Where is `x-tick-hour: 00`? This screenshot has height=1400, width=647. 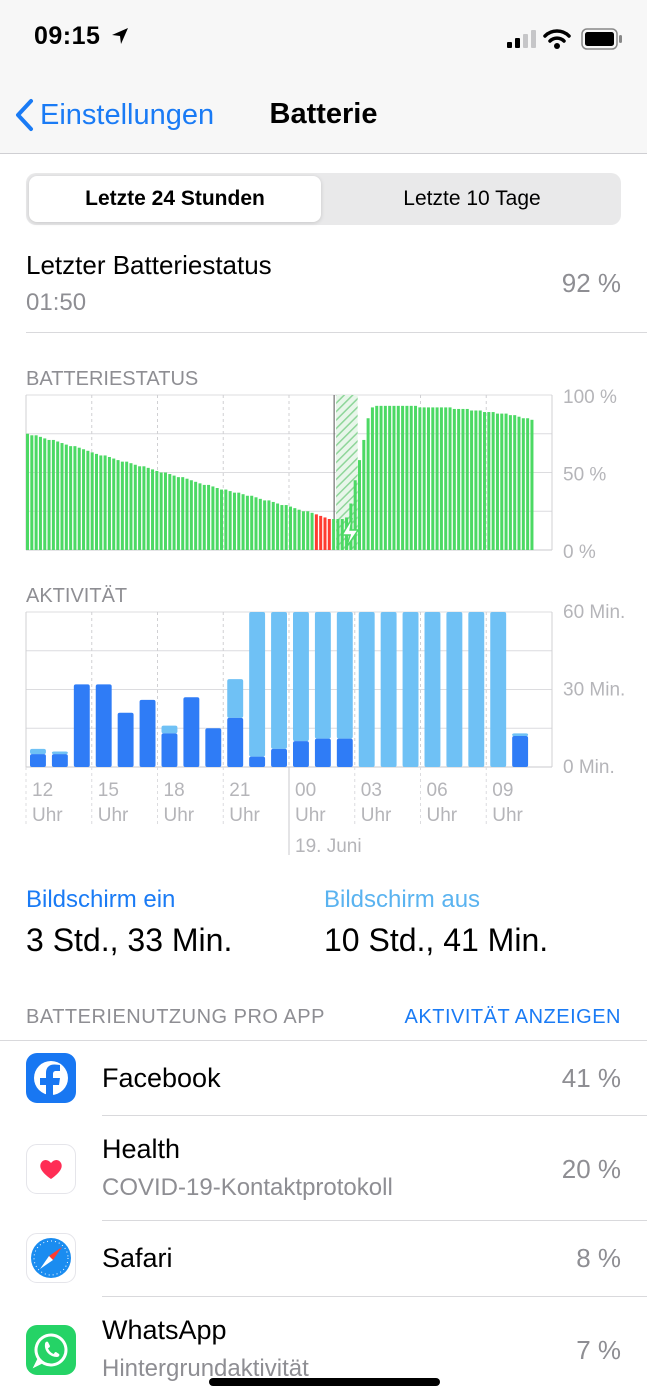
x-tick-hour: 00 is located at coordinates (305, 790).